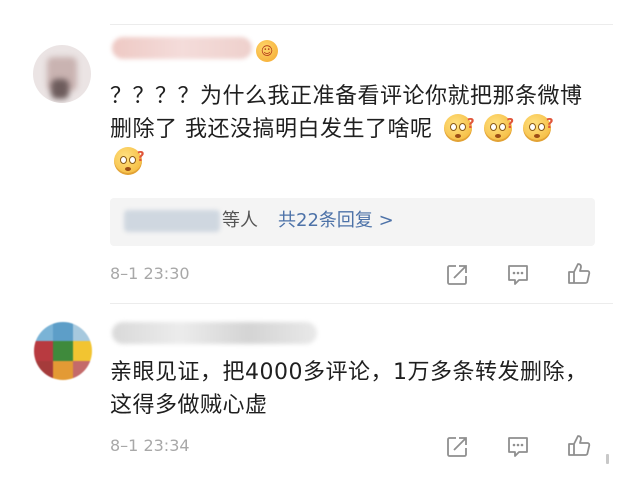 The image size is (641, 490). Describe the element at coordinates (361, 303) in the screenshot. I see `comment-divider` at that location.